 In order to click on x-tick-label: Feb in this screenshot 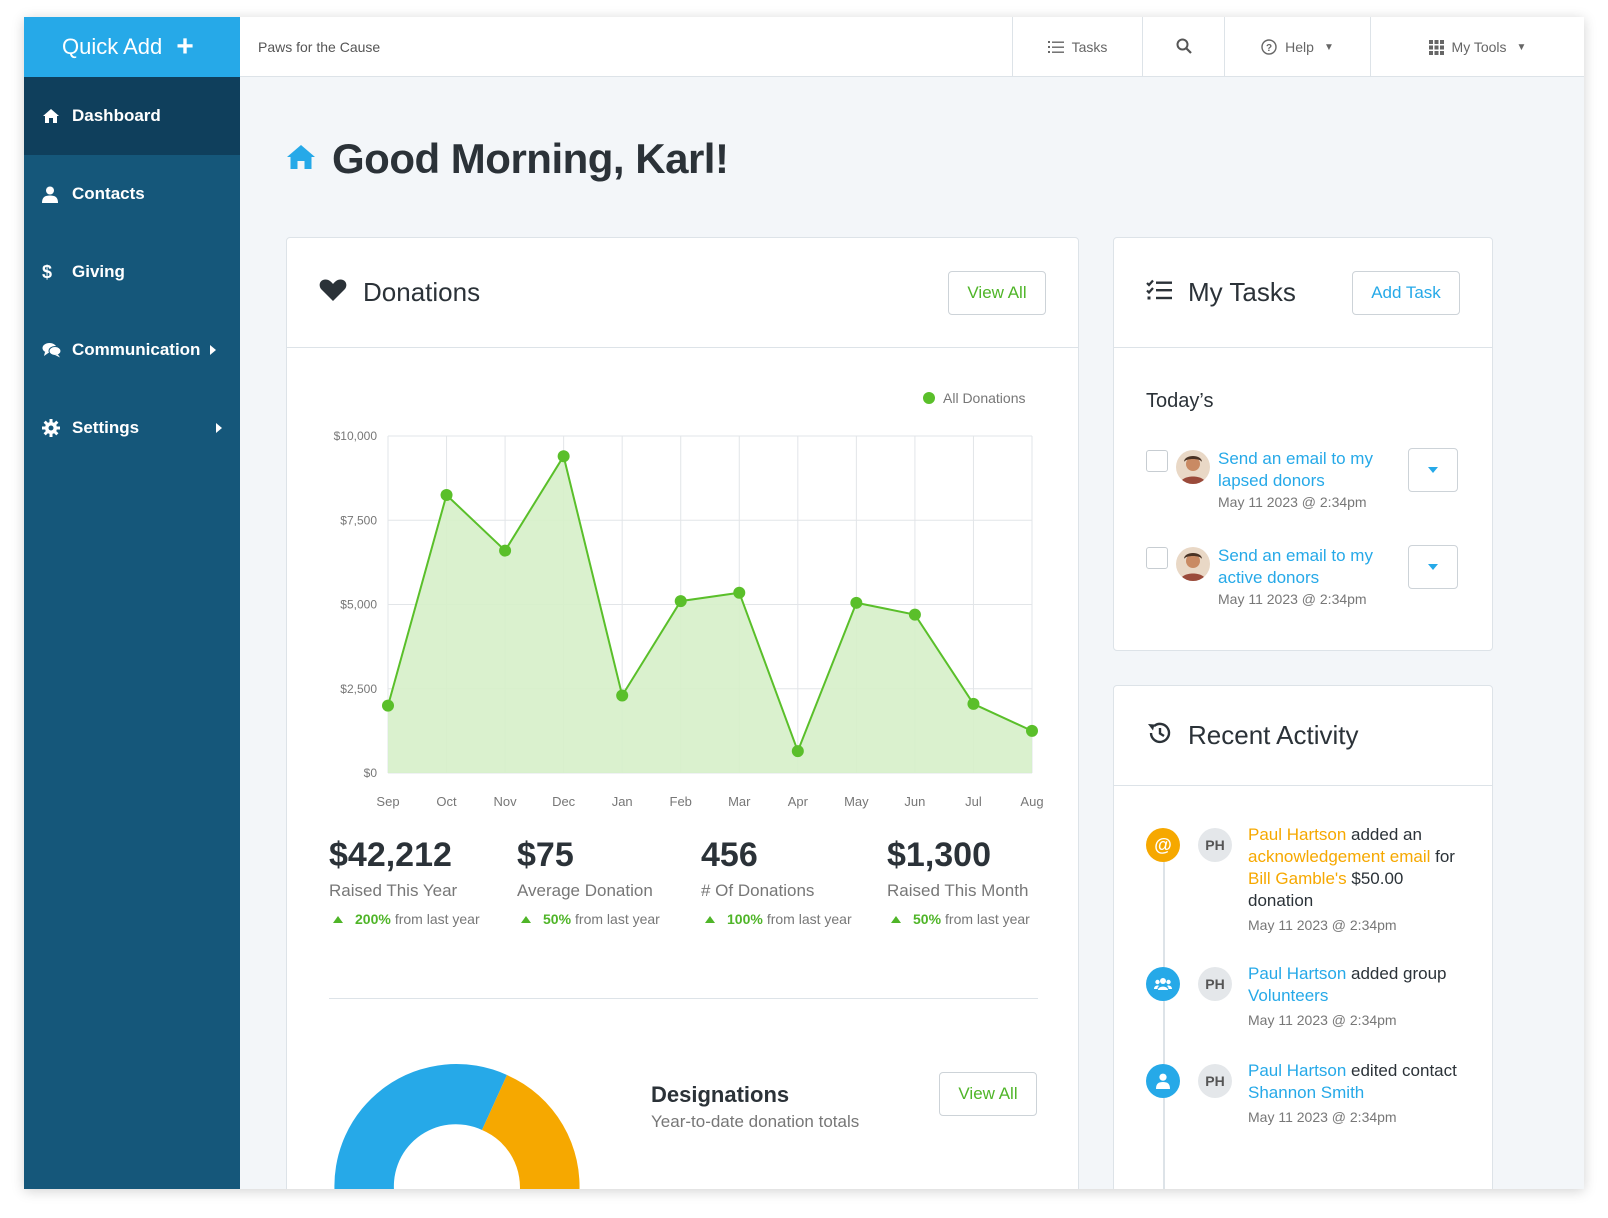, I will do `click(681, 801)`.